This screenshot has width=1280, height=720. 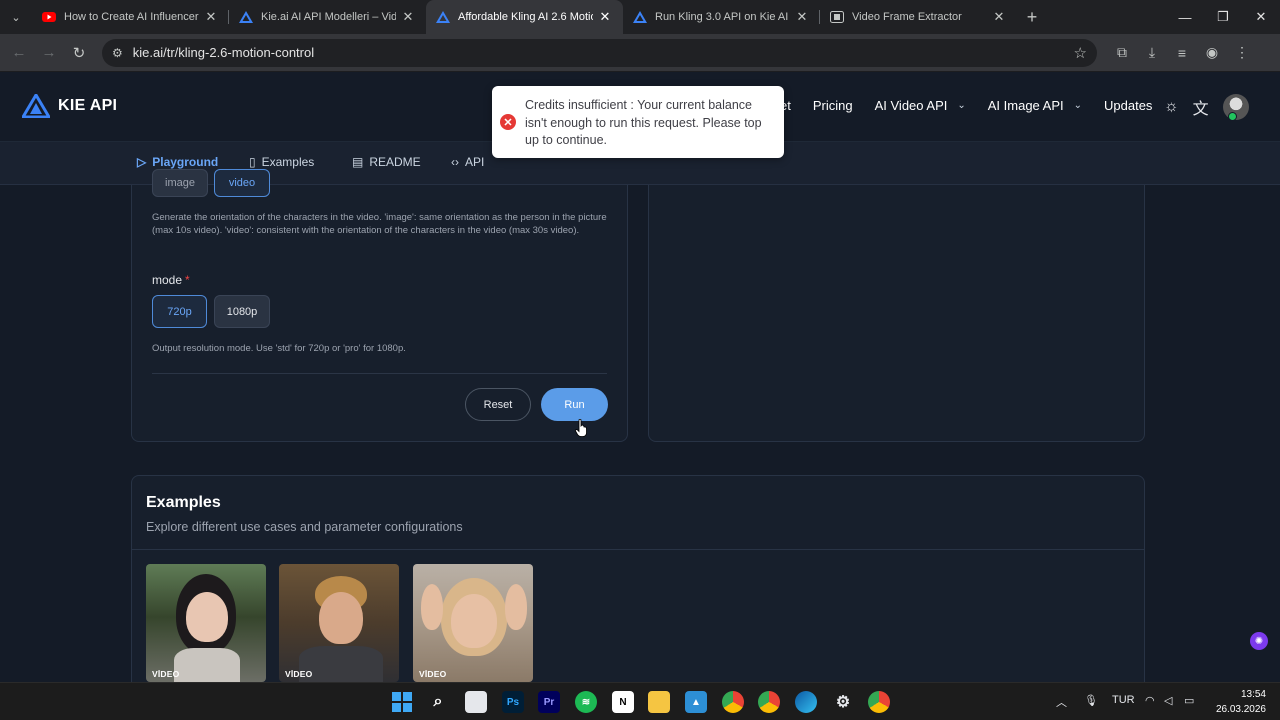 What do you see at coordinates (1122, 52) in the screenshot?
I see `extensions-icon: ⧉` at bounding box center [1122, 52].